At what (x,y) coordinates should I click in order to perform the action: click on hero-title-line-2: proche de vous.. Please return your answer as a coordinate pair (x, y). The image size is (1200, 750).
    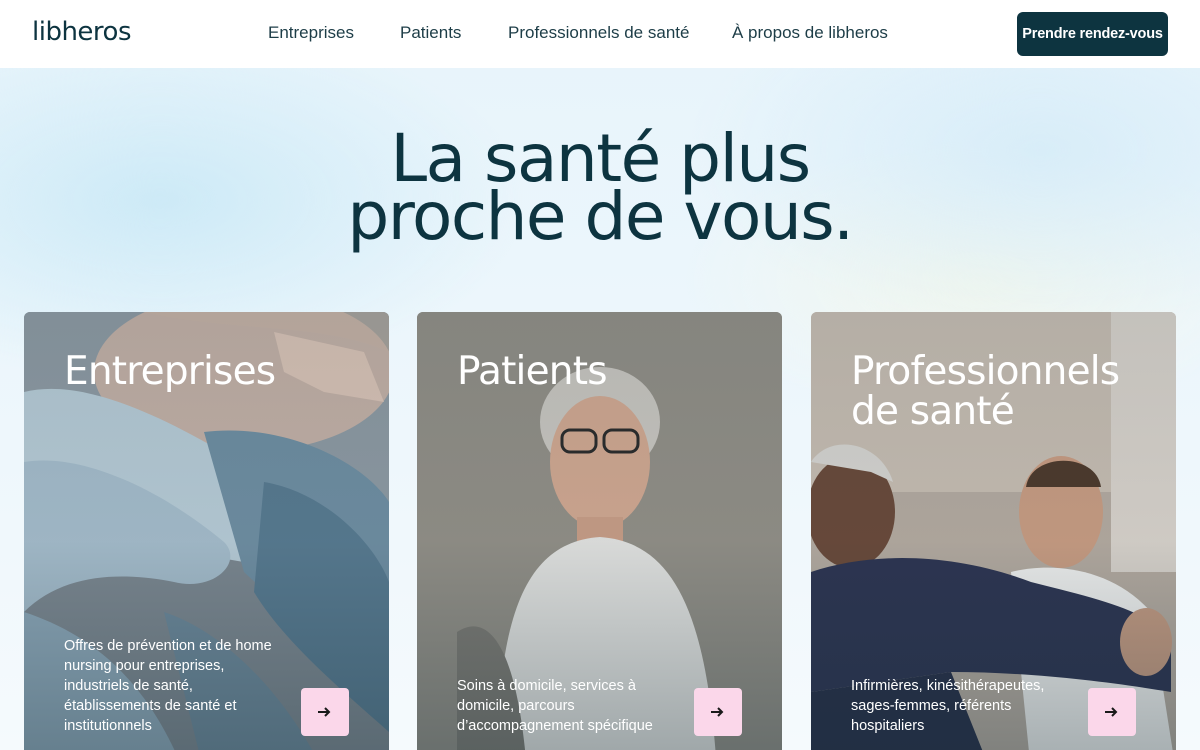
    Looking at the image, I should click on (600, 216).